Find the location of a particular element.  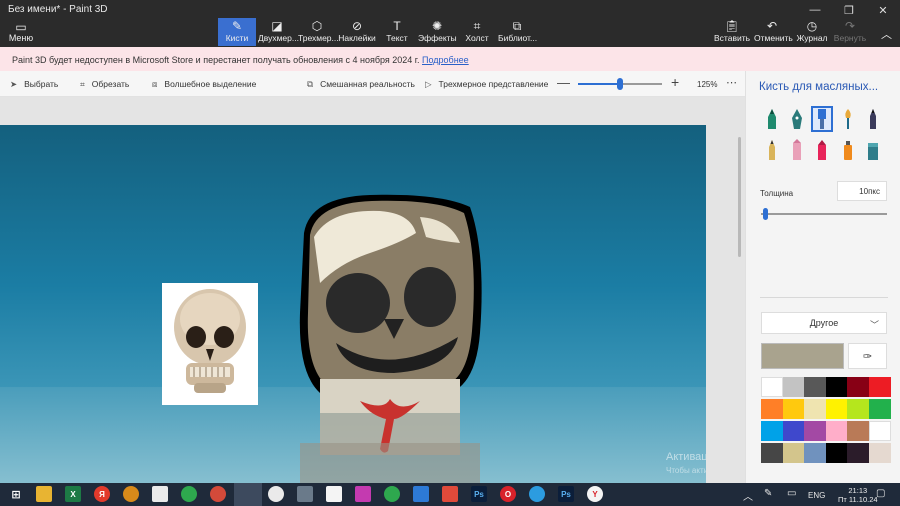

tab-text: T Текст is located at coordinates (397, 32).